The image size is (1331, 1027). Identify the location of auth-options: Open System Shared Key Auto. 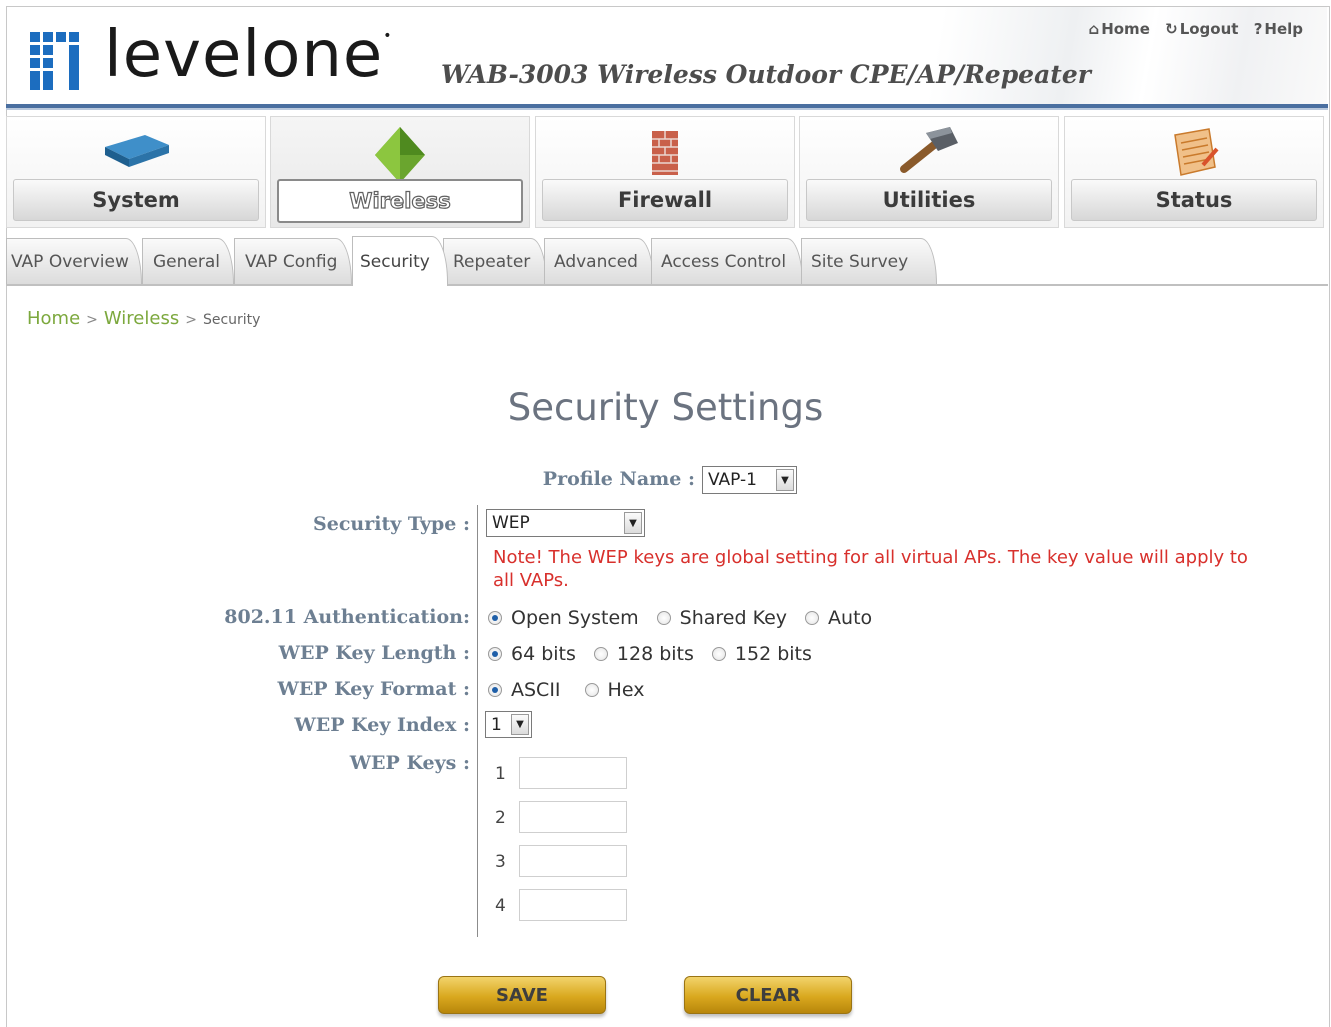
(689, 618).